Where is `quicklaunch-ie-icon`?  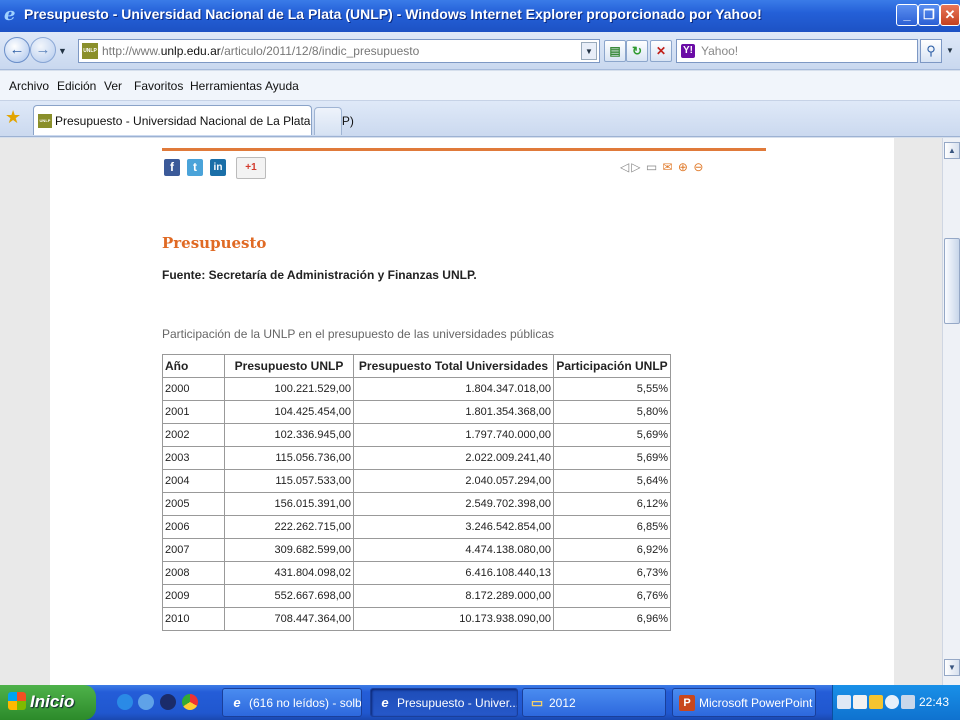 quicklaunch-ie-icon is located at coordinates (125, 702).